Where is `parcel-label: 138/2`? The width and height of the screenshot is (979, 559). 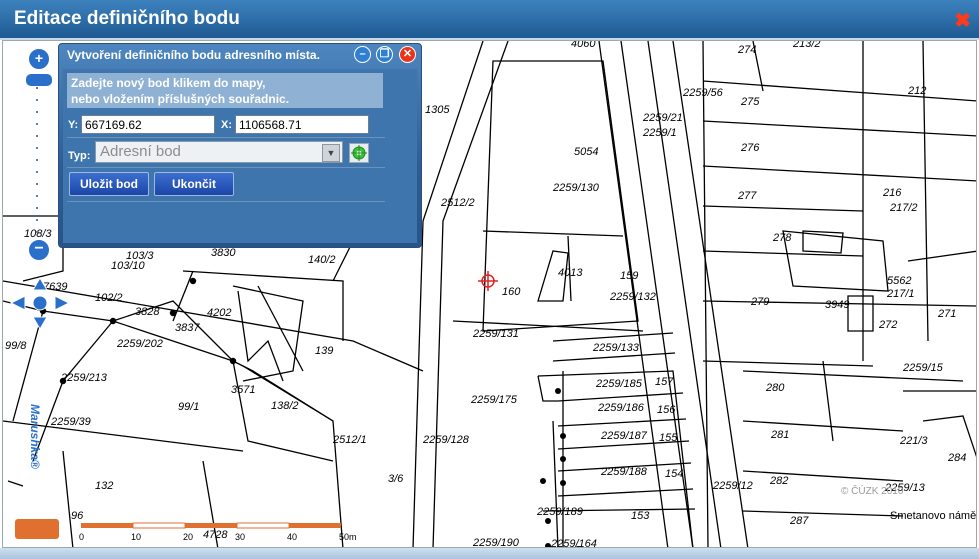 parcel-label: 138/2 is located at coordinates (285, 406).